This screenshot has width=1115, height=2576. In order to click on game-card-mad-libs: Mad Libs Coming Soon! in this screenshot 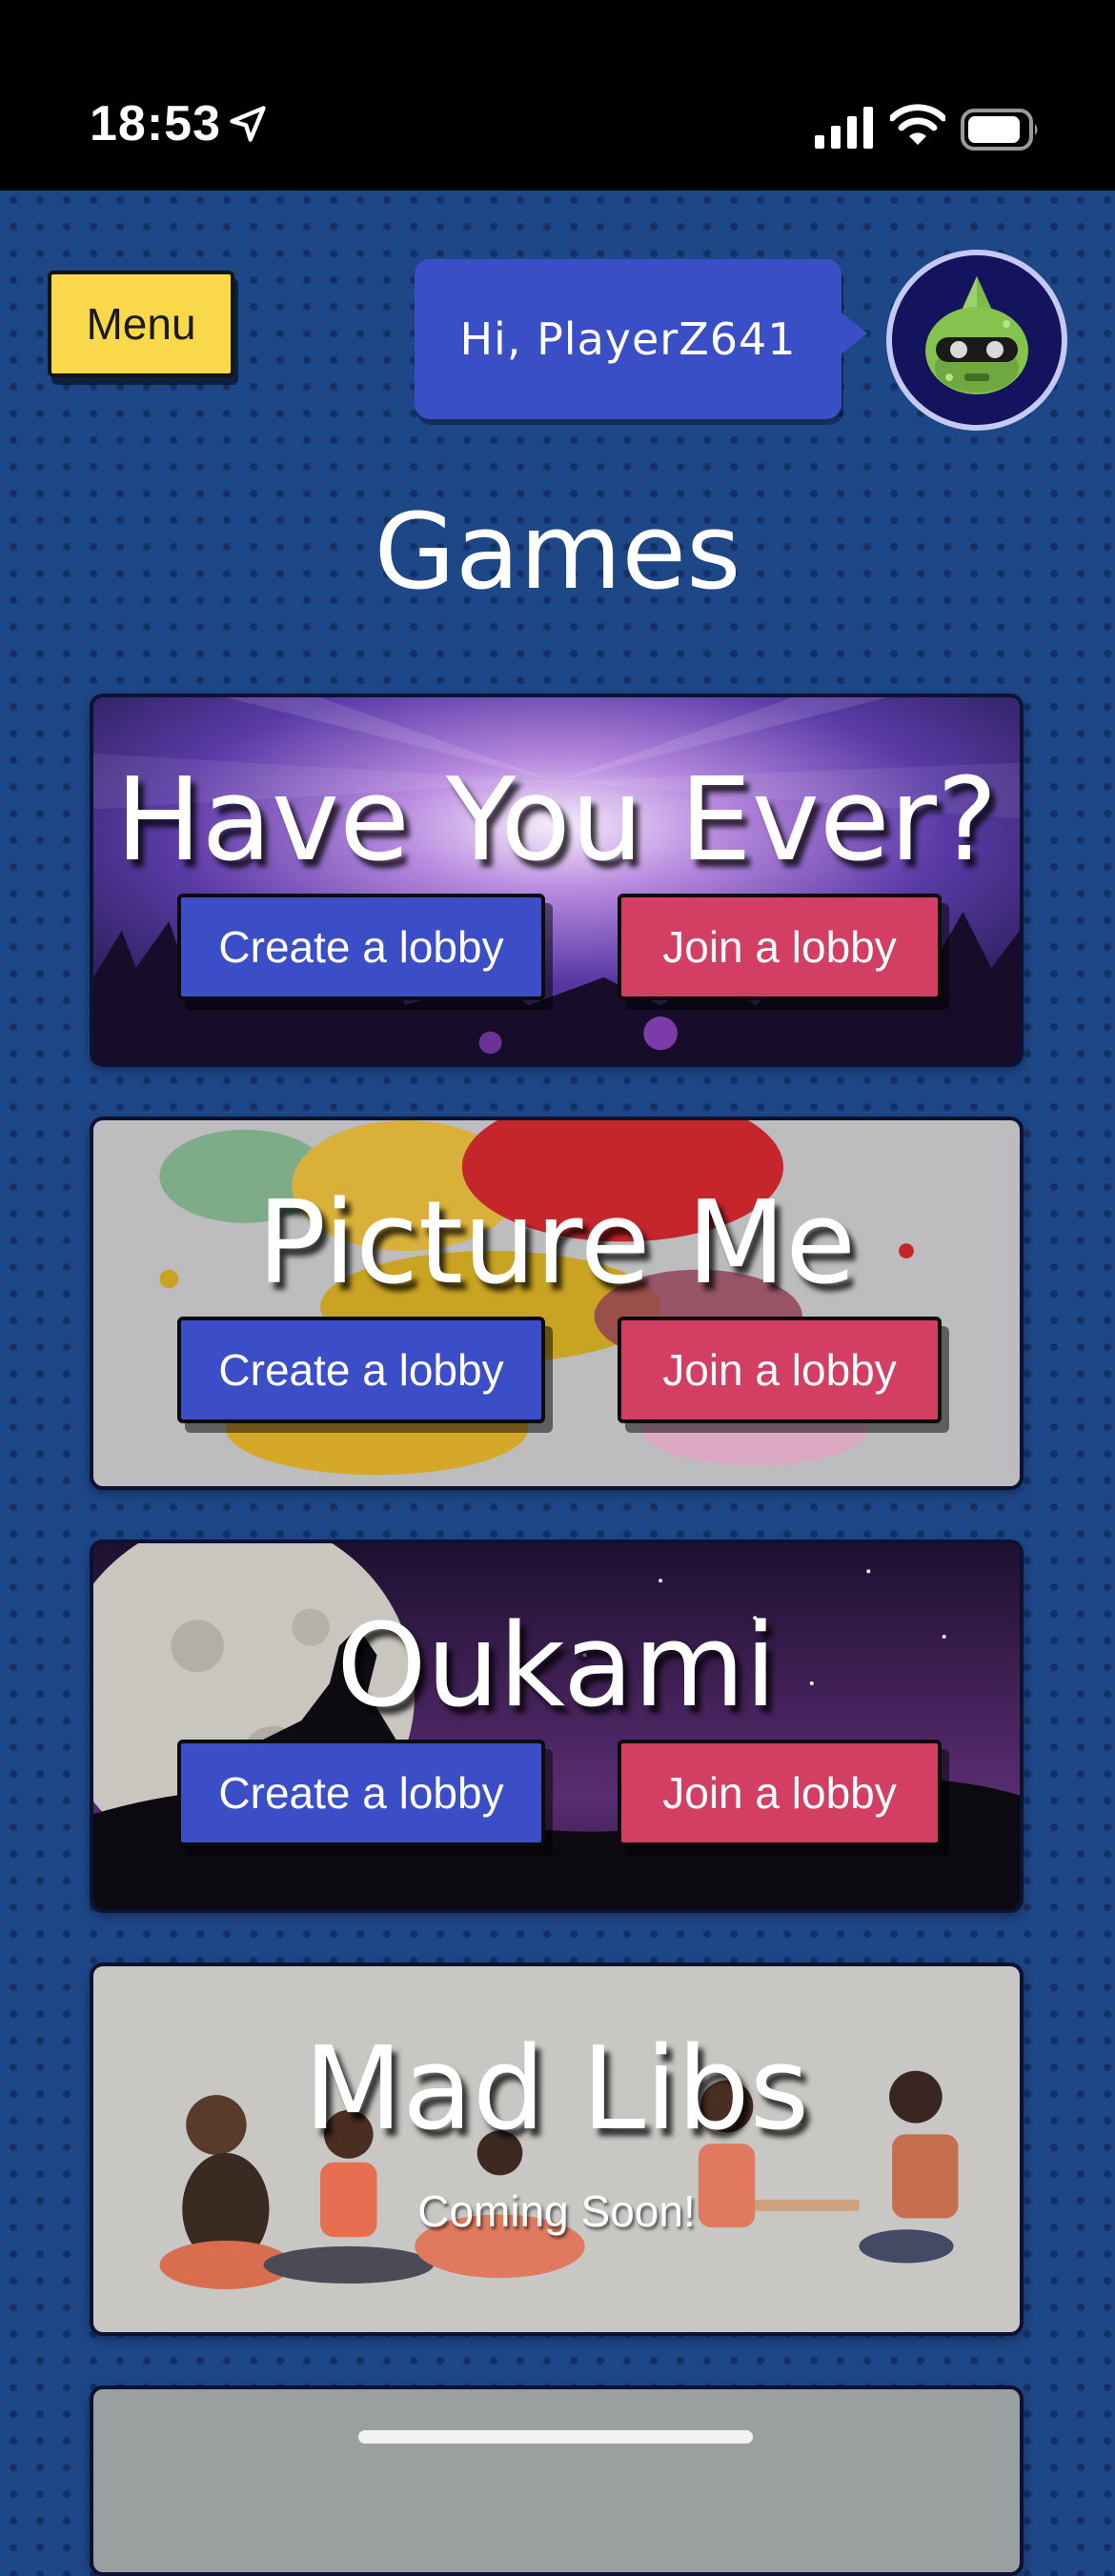, I will do `click(557, 2149)`.